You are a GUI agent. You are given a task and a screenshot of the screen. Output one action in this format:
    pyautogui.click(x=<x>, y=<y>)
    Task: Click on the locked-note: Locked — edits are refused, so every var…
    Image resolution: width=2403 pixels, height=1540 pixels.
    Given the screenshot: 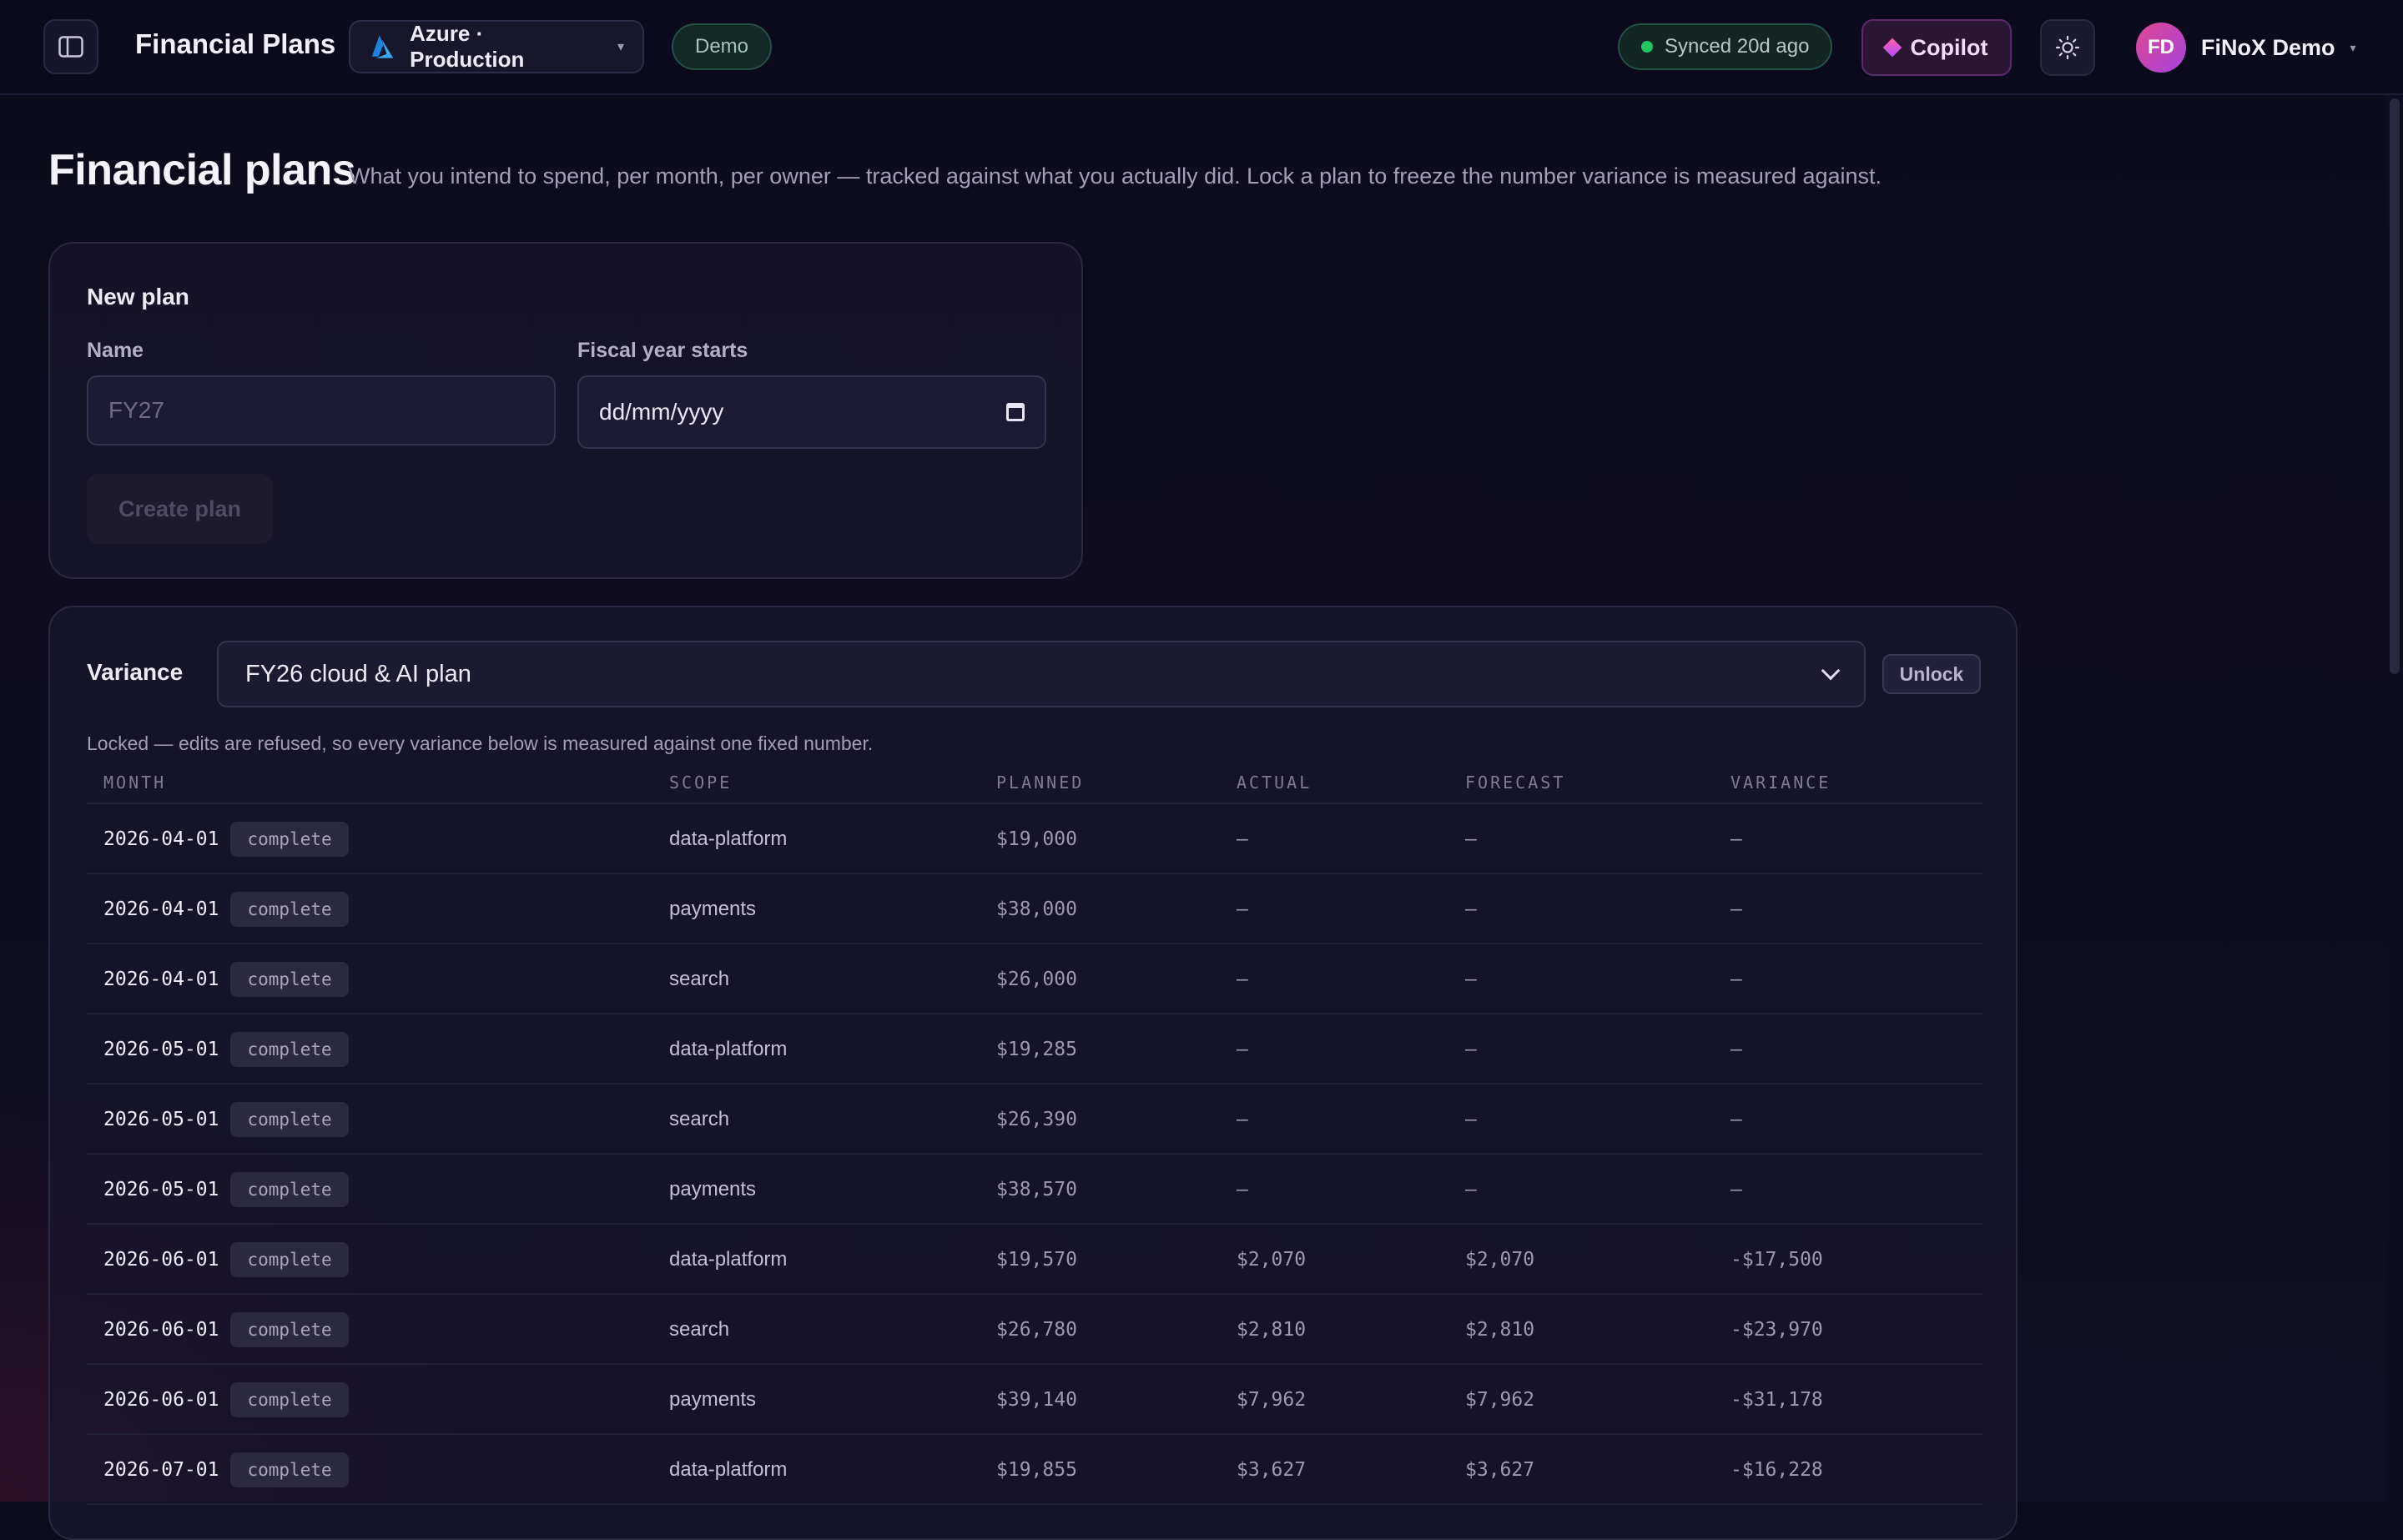 What is the action you would take?
    pyautogui.click(x=480, y=743)
    